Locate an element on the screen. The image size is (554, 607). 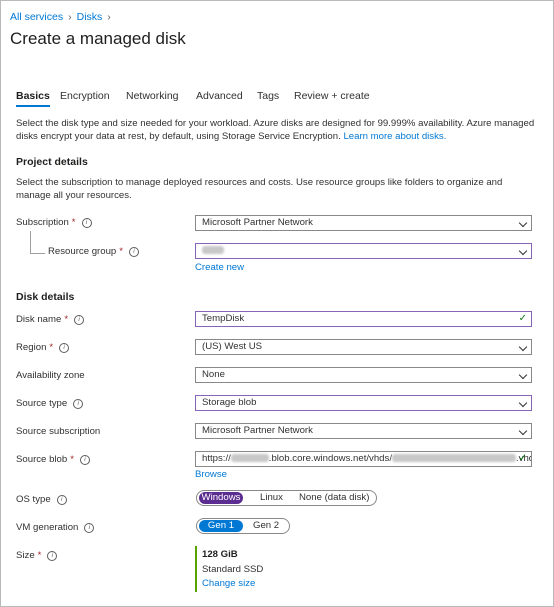
os-type-label-text: OS type is located at coordinates (33, 499).